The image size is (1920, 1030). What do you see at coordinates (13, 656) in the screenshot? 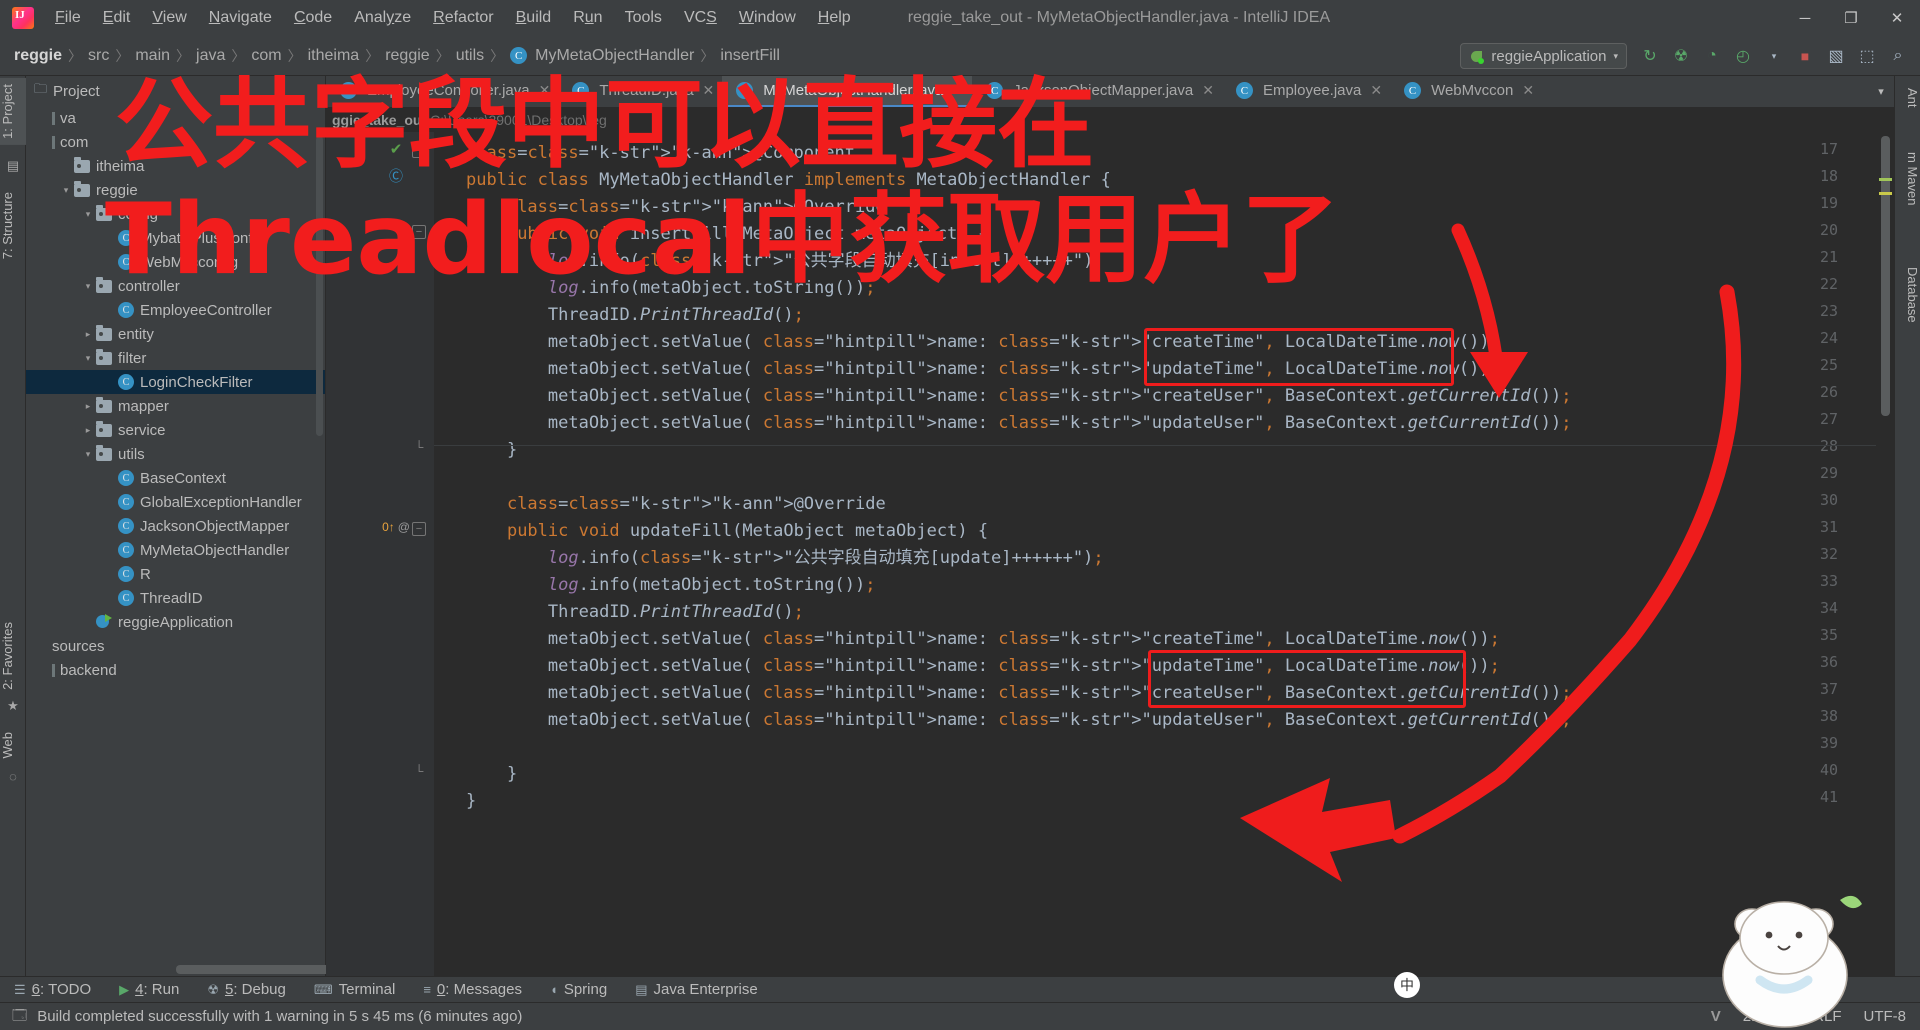
I see `stripe-button-favorites: 2: Favorites` at bounding box center [13, 656].